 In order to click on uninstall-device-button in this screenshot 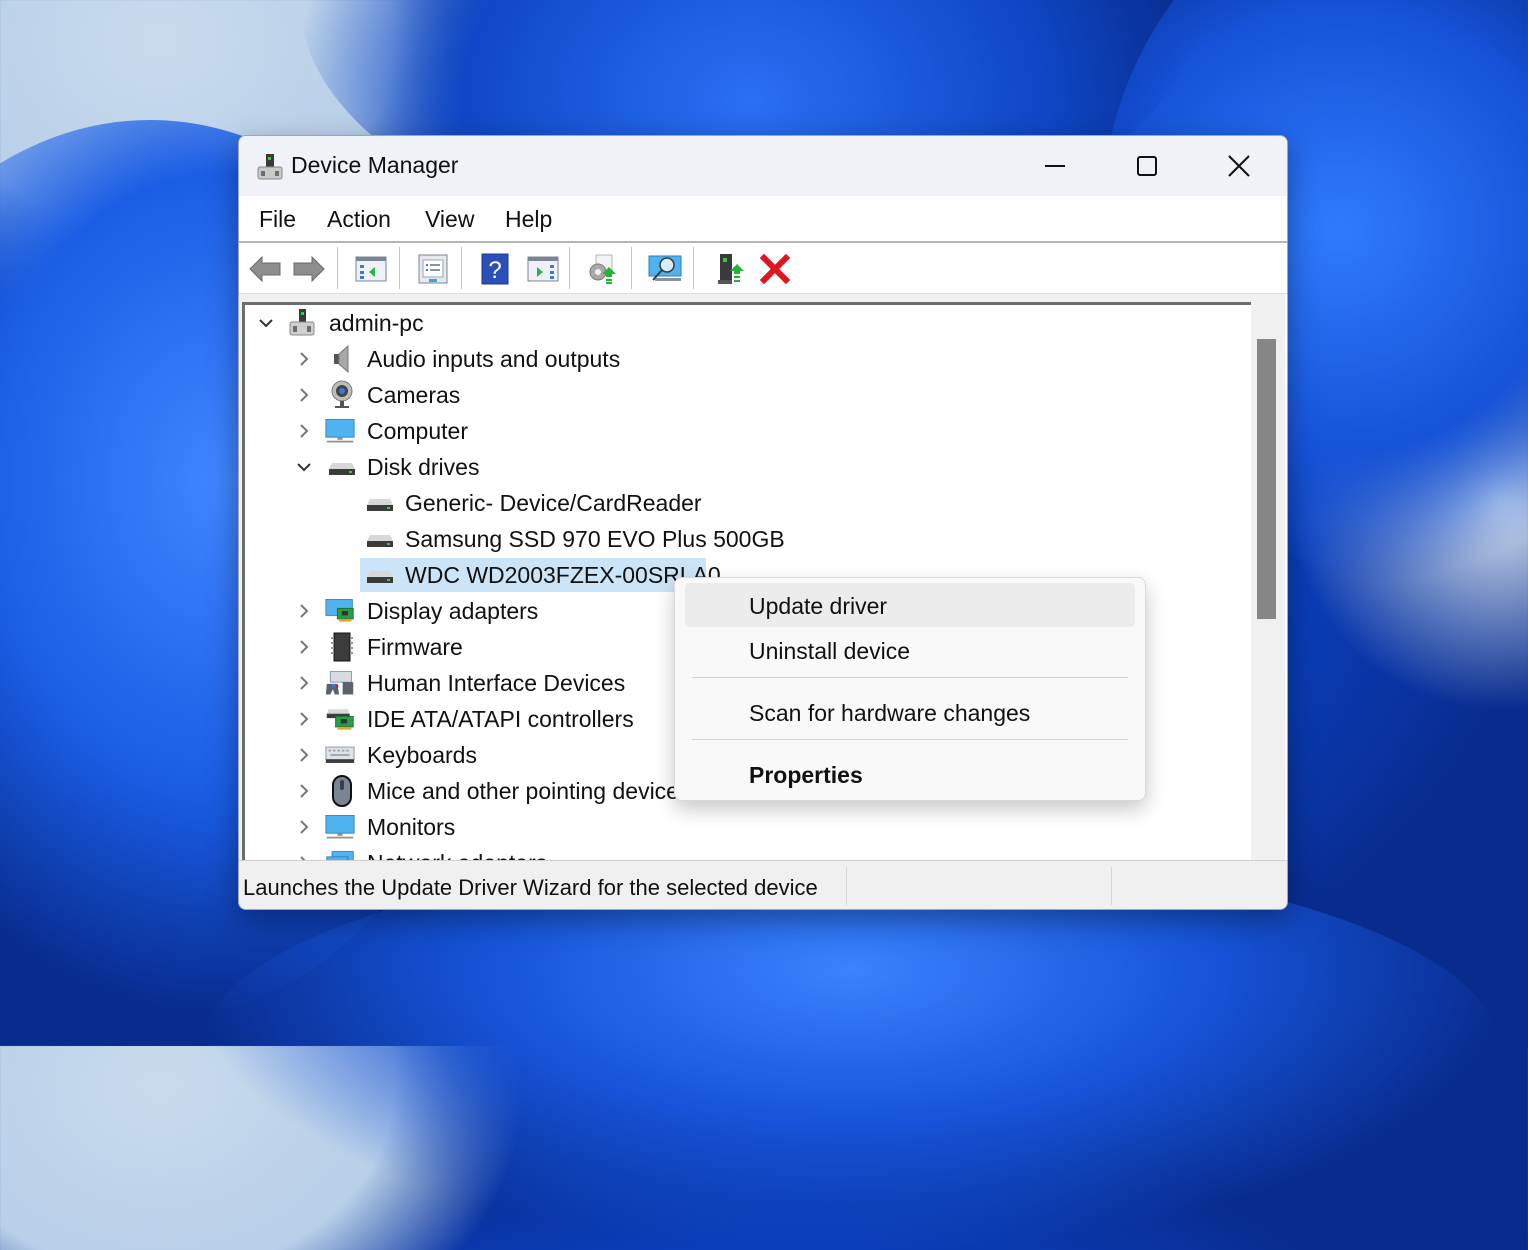, I will do `click(775, 269)`.